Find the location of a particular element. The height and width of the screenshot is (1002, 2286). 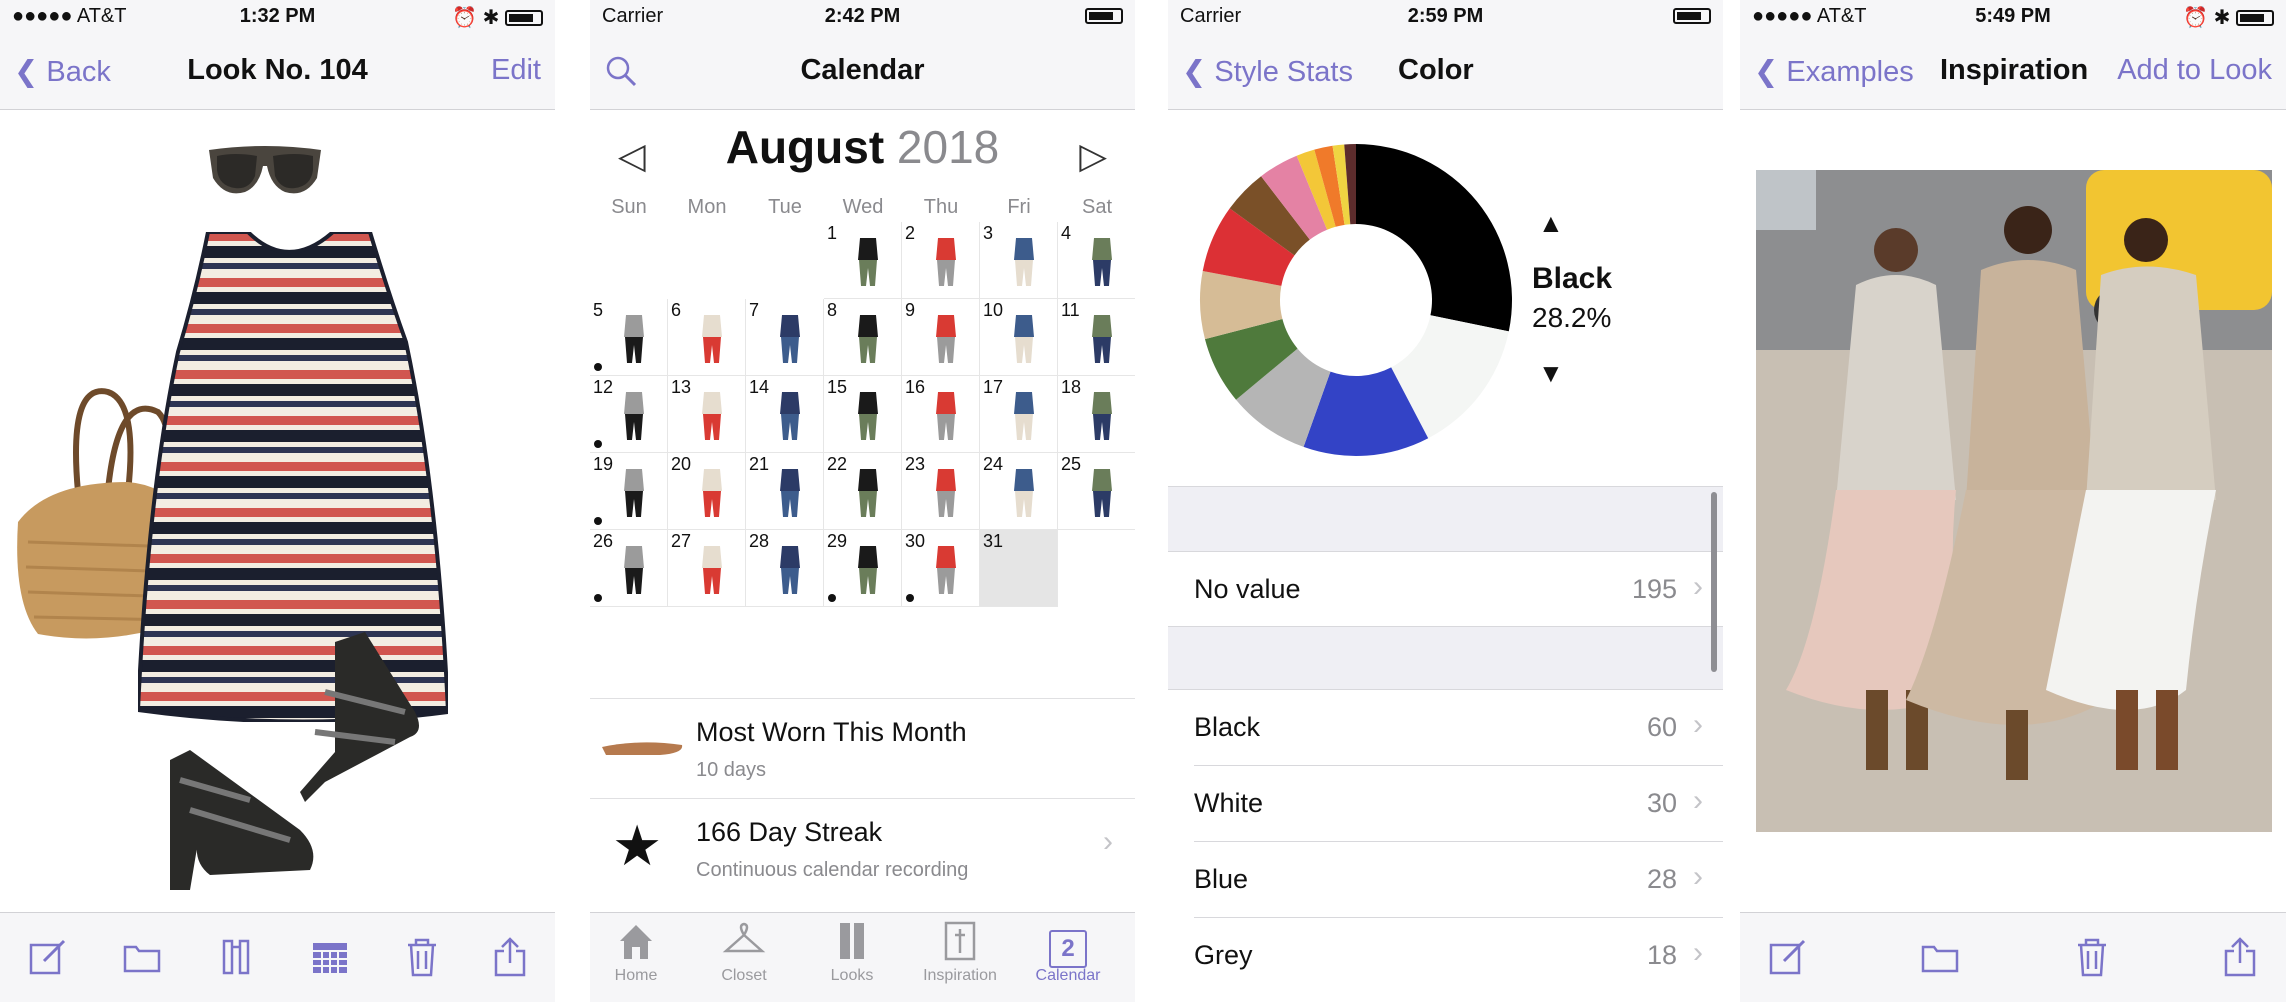

streak-title: 166 Day Streak is located at coordinates (789, 832).